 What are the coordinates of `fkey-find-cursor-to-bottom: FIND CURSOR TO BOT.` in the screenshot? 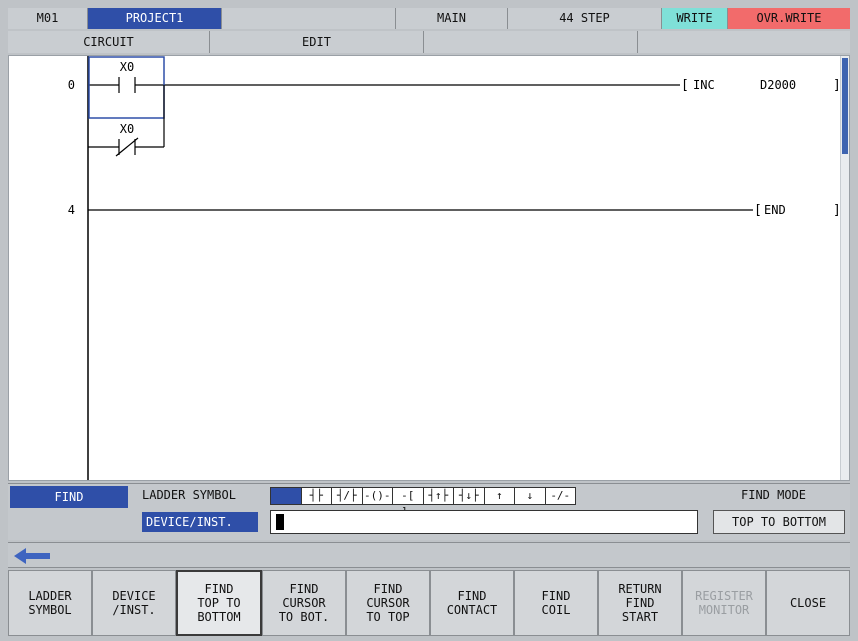 It's located at (304, 603).